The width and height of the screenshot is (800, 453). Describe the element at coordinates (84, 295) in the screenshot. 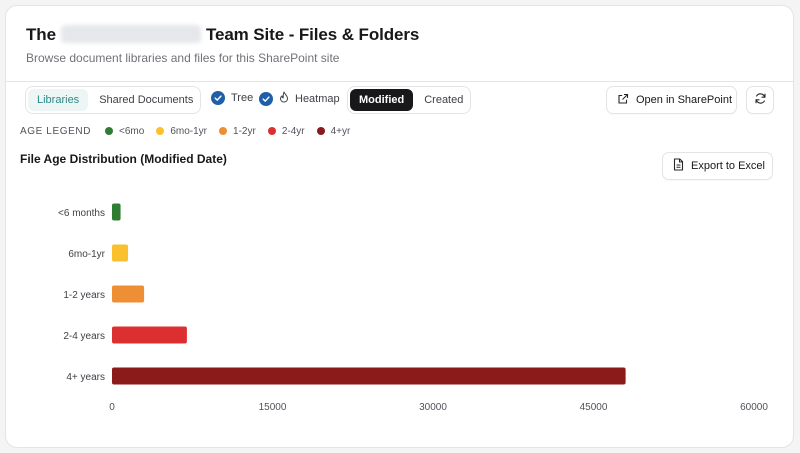

I see `category-label: 1-2 years` at that location.